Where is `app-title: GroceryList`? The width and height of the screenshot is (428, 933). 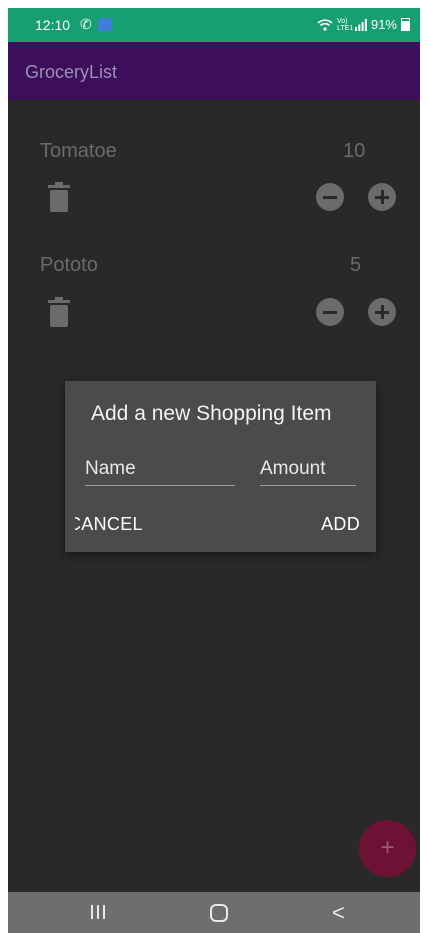
app-title: GroceryList is located at coordinates (71, 72).